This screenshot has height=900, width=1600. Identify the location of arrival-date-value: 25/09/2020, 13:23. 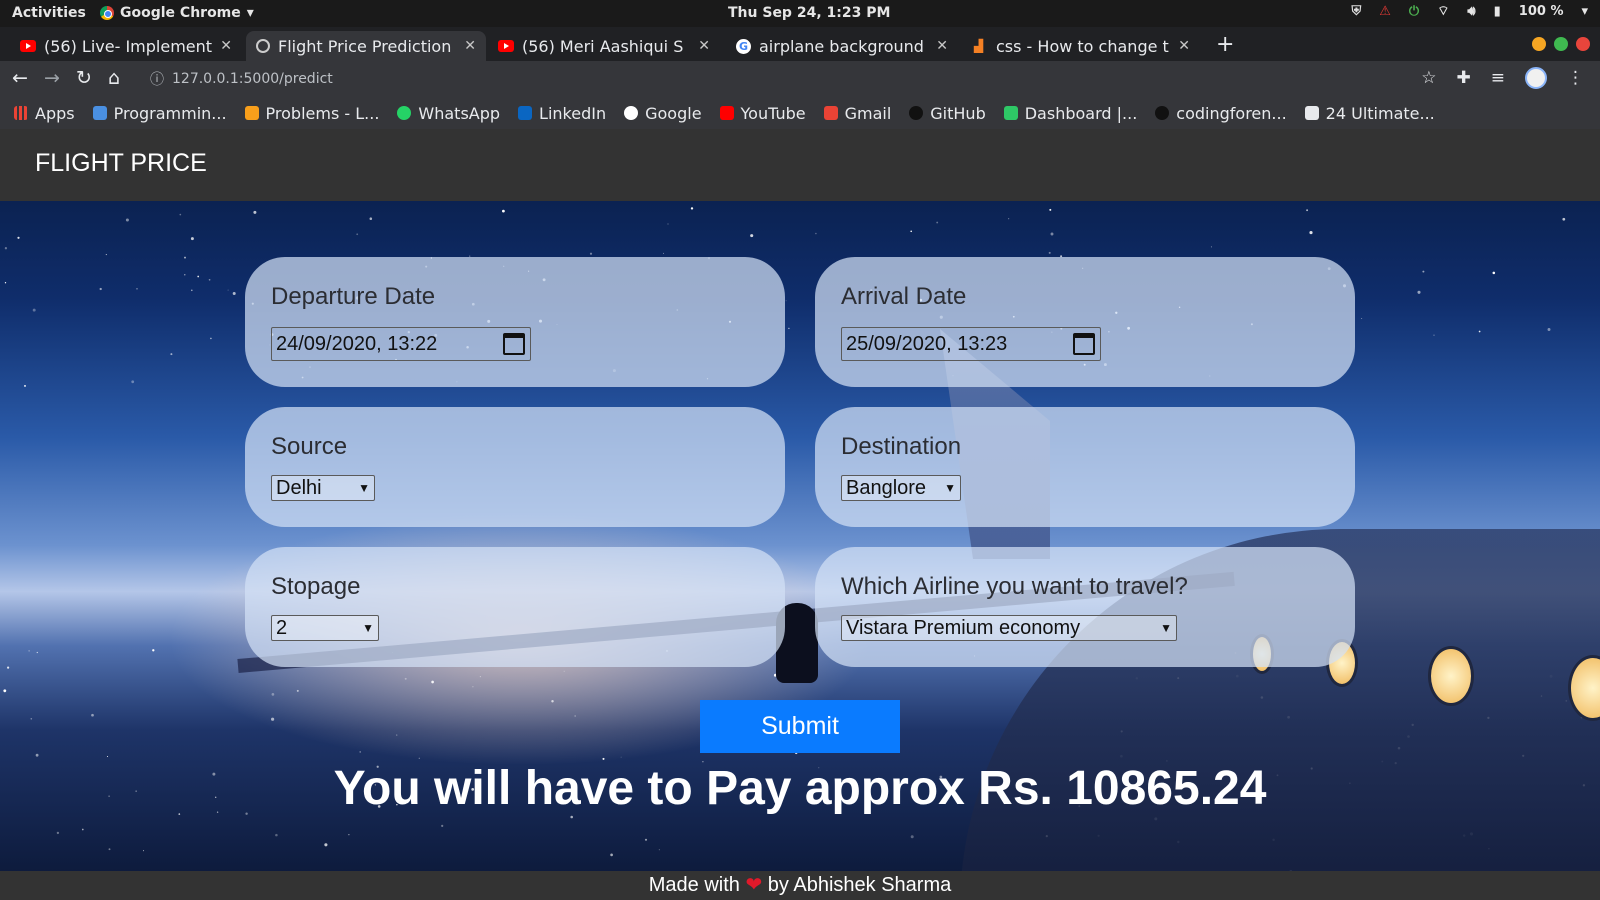
(927, 343).